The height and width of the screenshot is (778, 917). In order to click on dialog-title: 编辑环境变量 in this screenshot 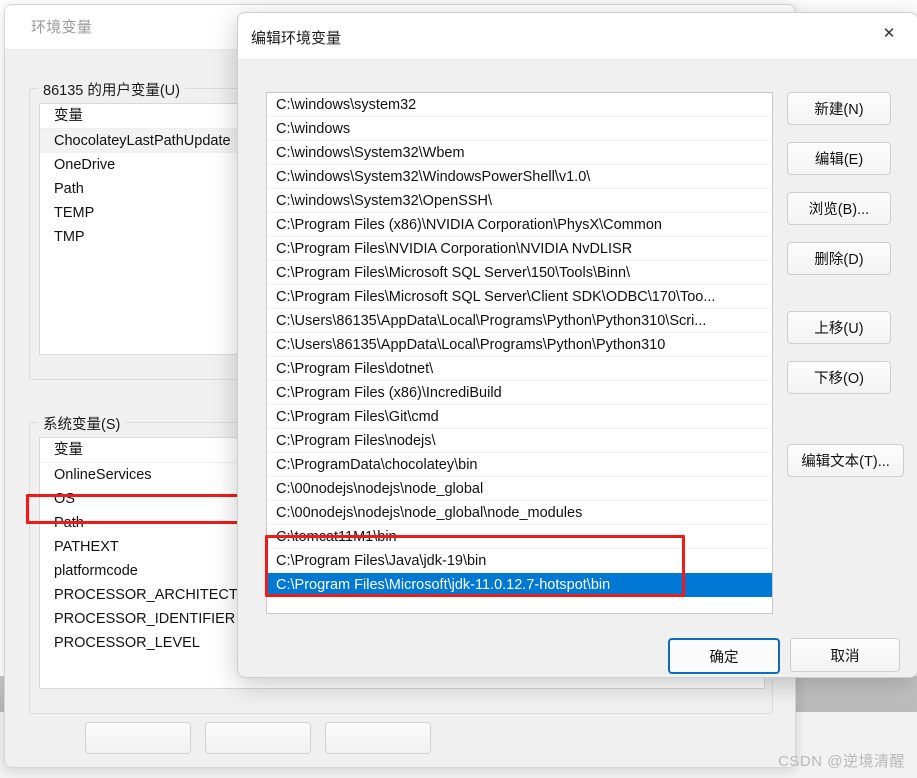, I will do `click(296, 38)`.